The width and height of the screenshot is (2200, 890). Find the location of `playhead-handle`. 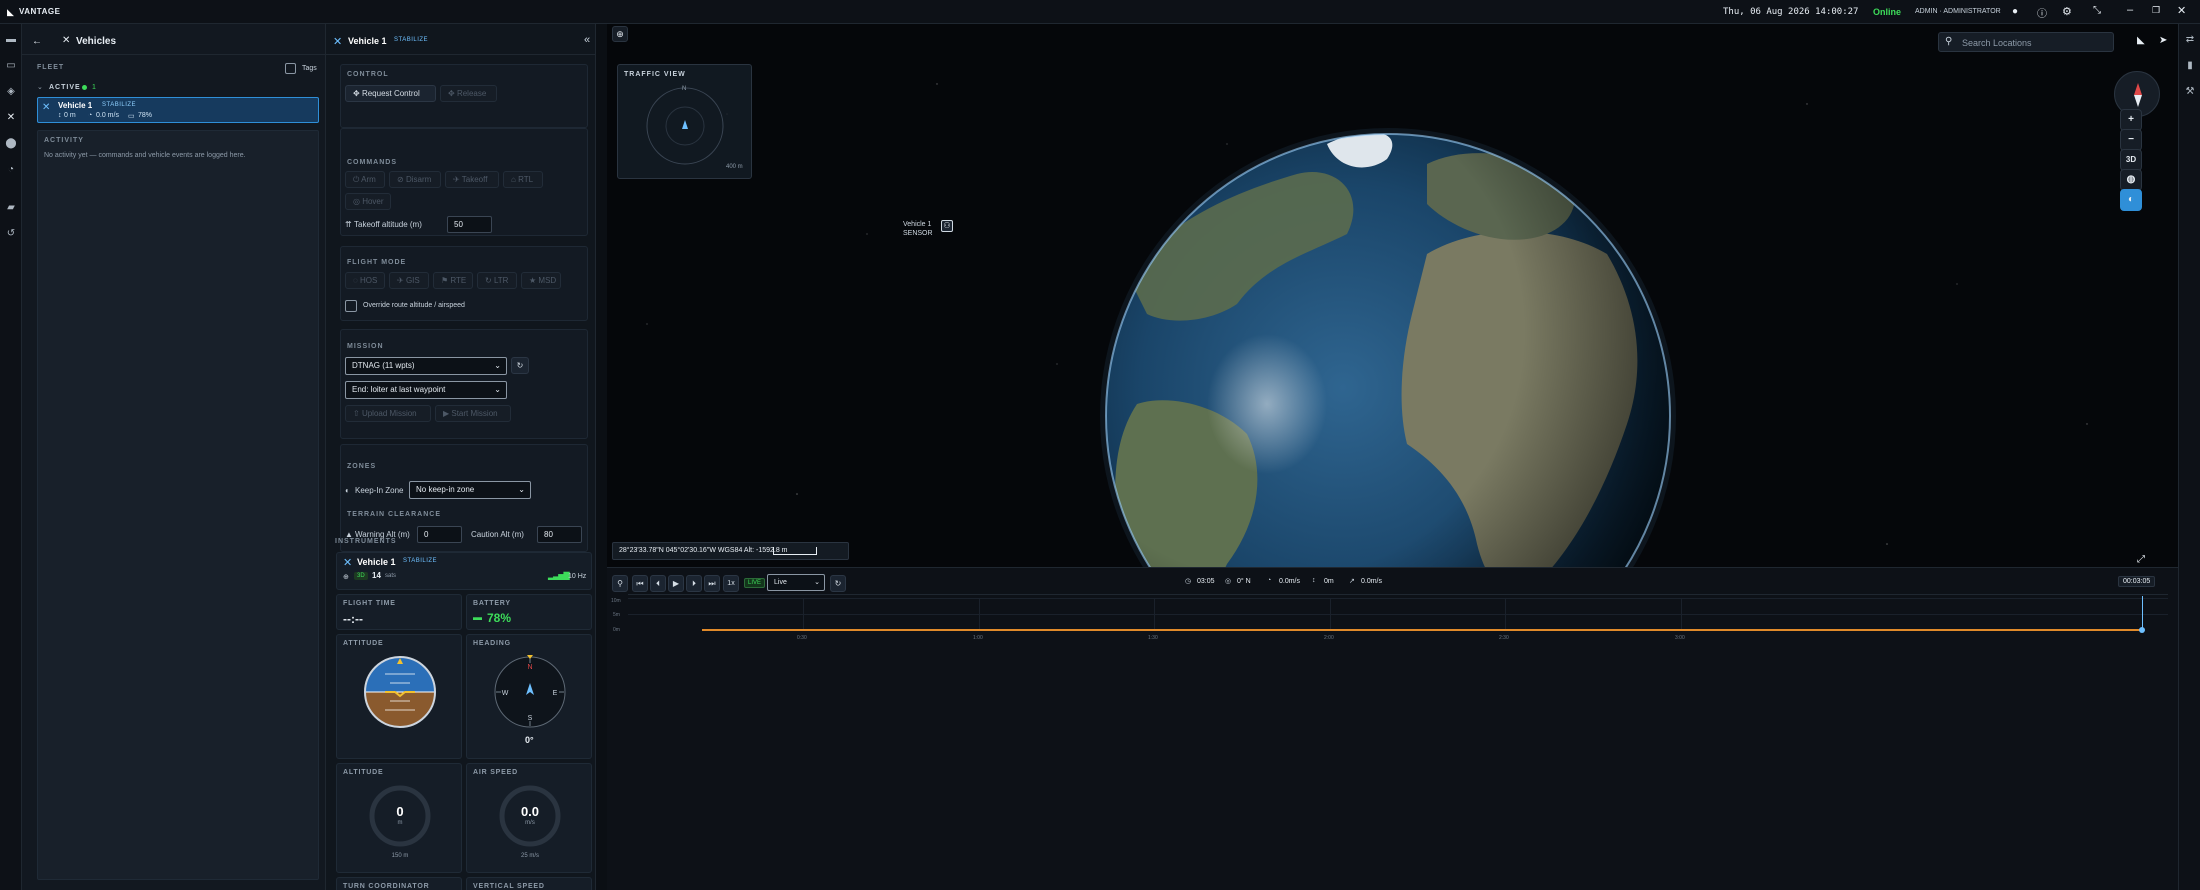

playhead-handle is located at coordinates (2142, 630).